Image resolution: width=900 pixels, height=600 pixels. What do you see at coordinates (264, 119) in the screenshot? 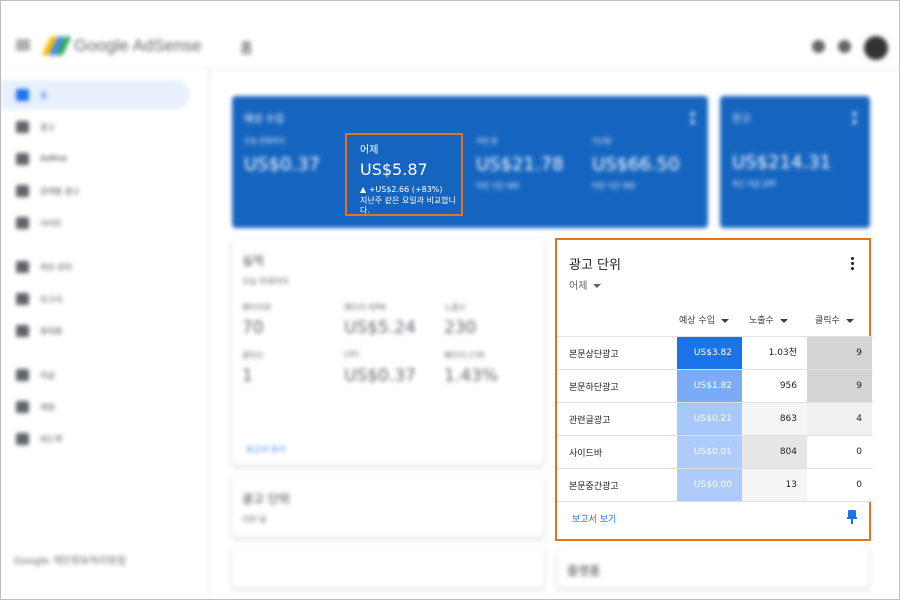
I see `earnings-title: 예상 수입` at bounding box center [264, 119].